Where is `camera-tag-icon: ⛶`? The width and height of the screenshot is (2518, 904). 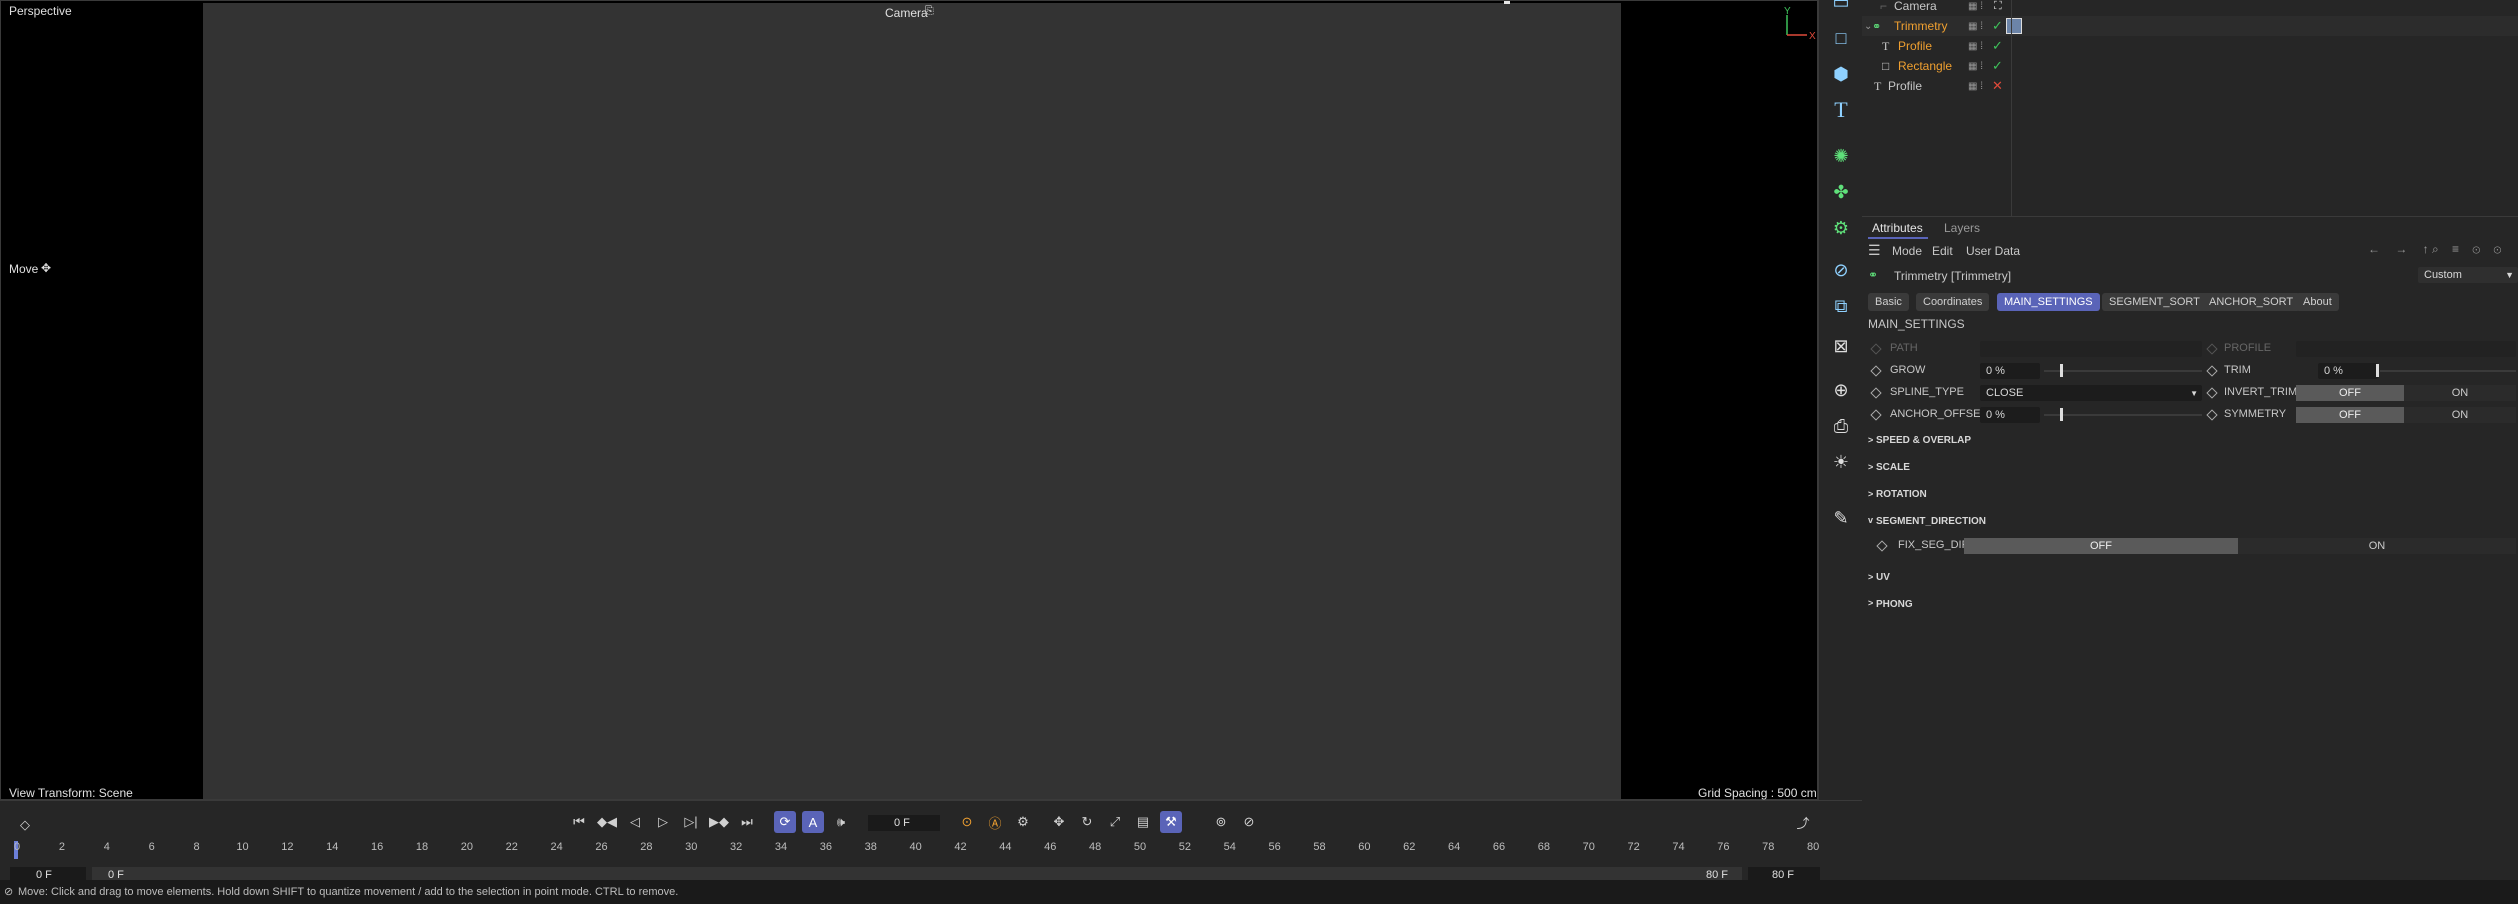 camera-tag-icon: ⛶ is located at coordinates (1998, 6).